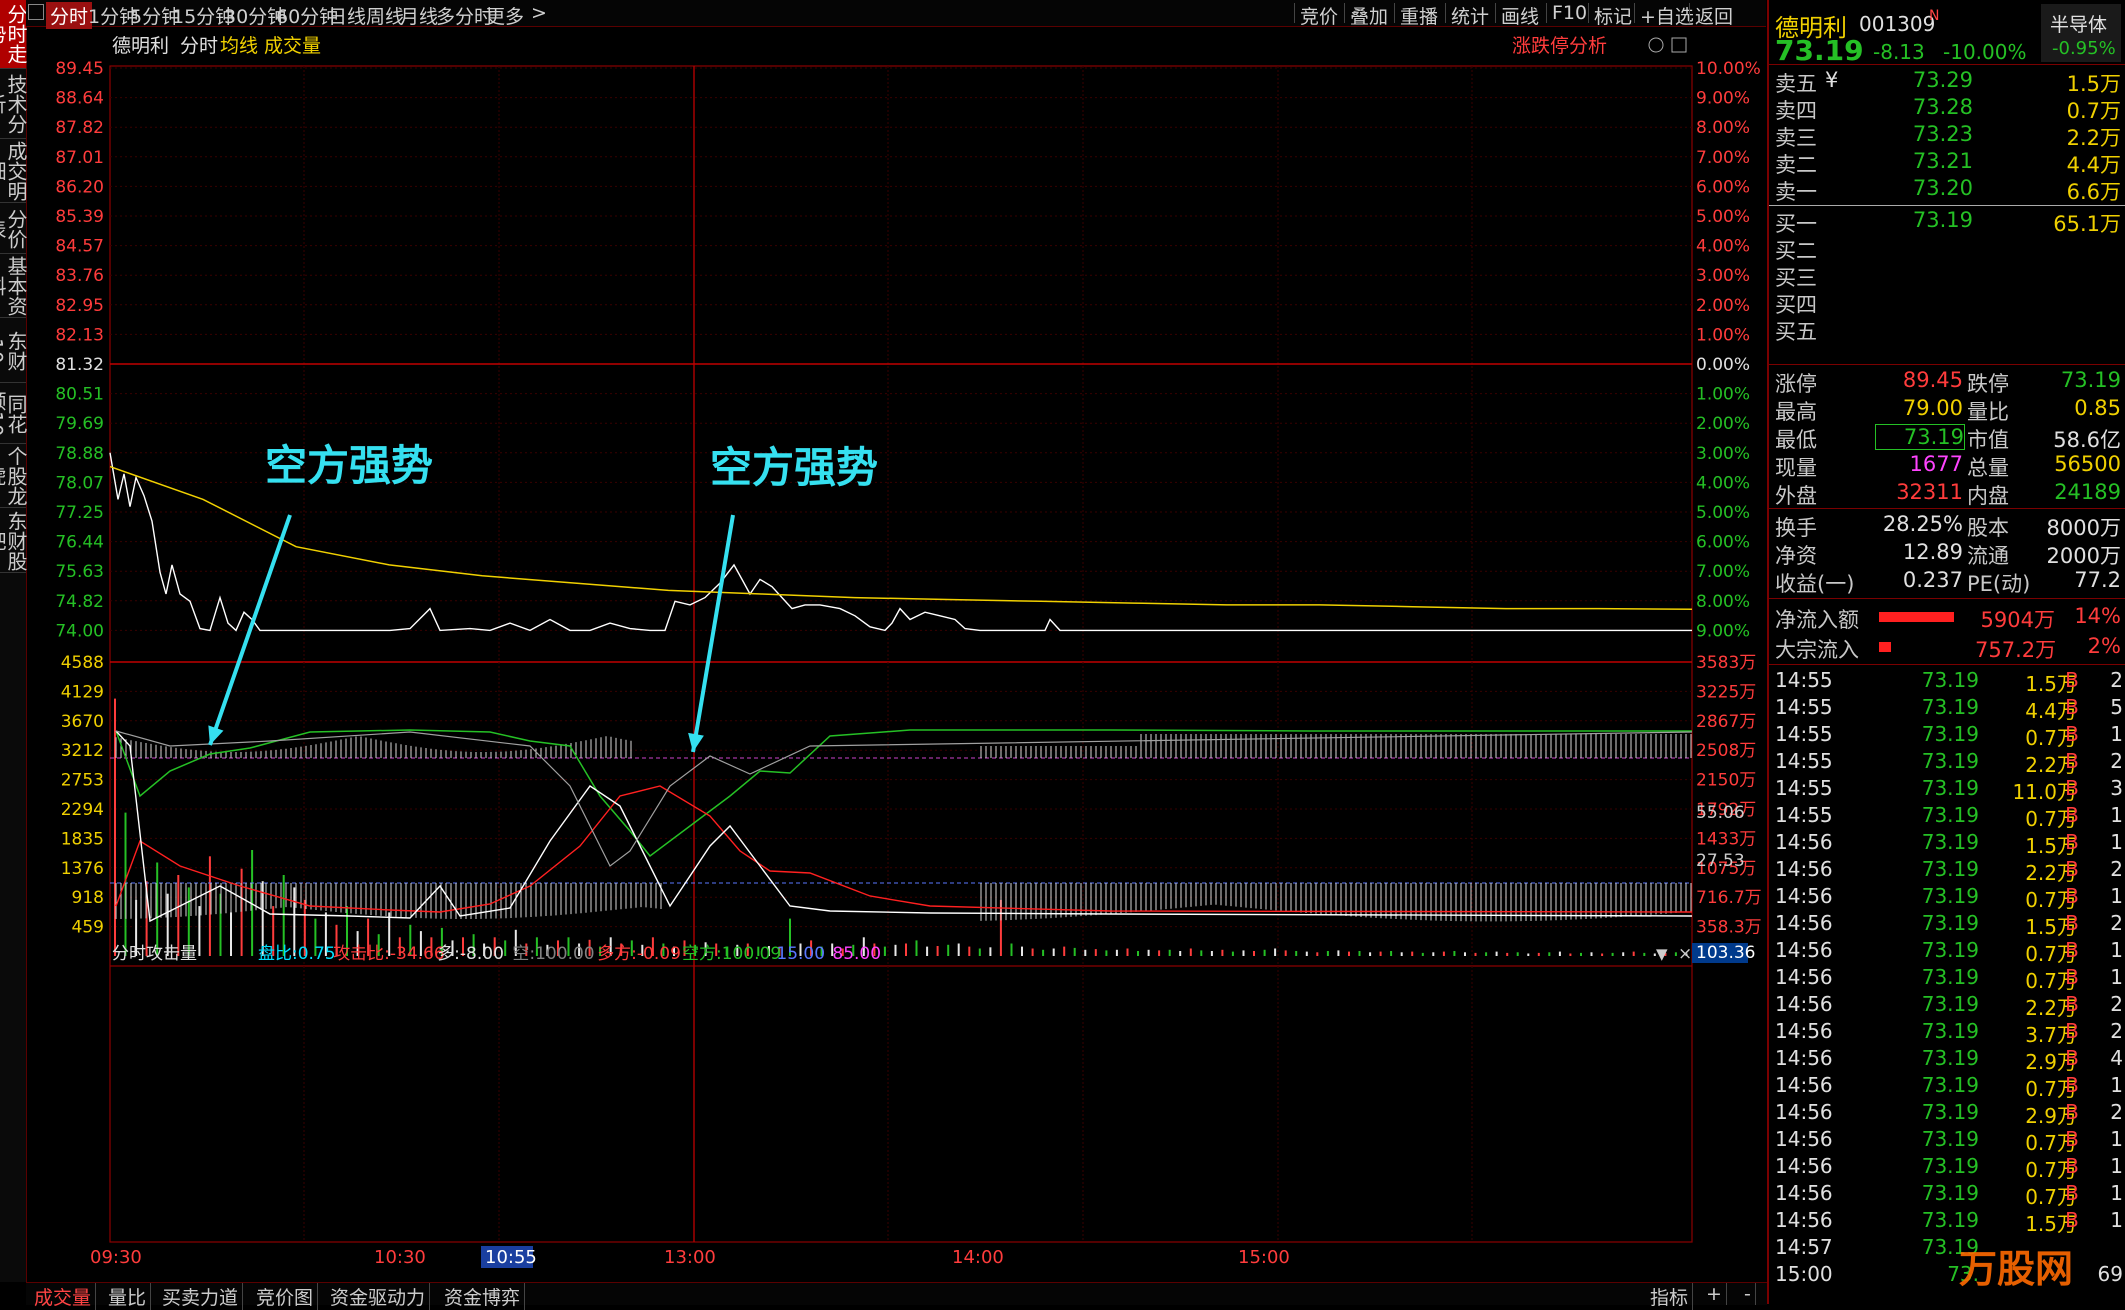 Image resolution: width=2125 pixels, height=1310 pixels. What do you see at coordinates (419, 15) in the screenshot?
I see `period-tab-8: 月线` at bounding box center [419, 15].